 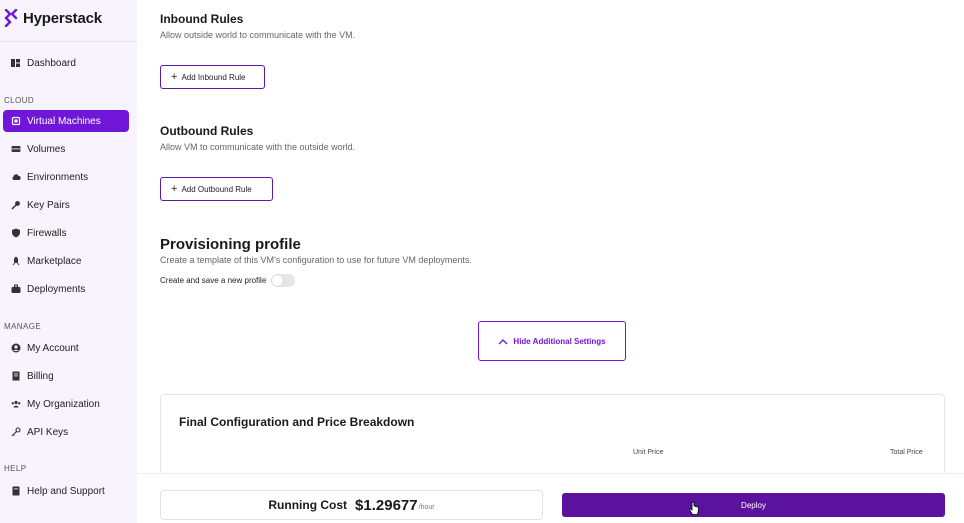 What do you see at coordinates (48, 432) in the screenshot?
I see `sidebar-item-label: API Keys` at bounding box center [48, 432].